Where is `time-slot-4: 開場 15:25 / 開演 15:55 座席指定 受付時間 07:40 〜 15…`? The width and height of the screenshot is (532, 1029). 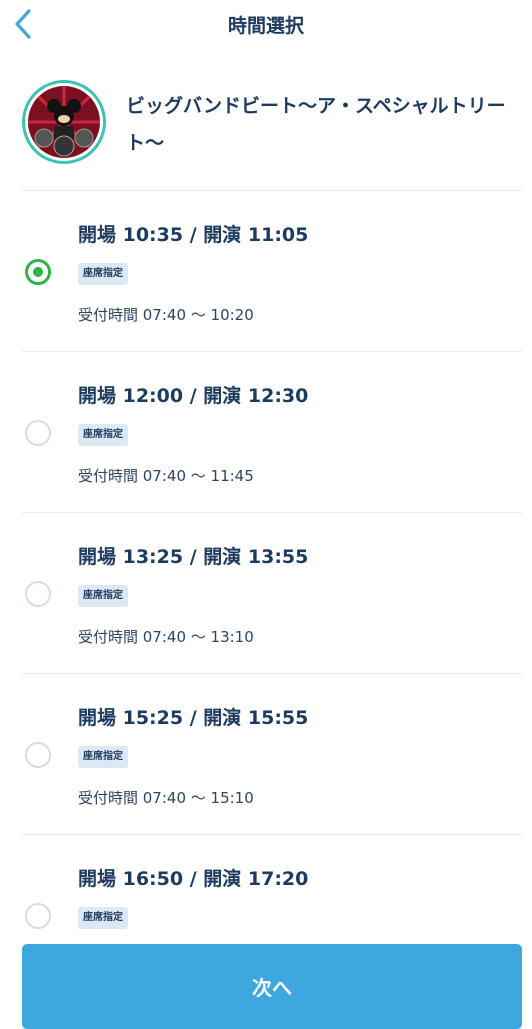 time-slot-4: 開場 15:25 / 開演 15:55 座席指定 受付時間 07:40 〜 15… is located at coordinates (272, 754).